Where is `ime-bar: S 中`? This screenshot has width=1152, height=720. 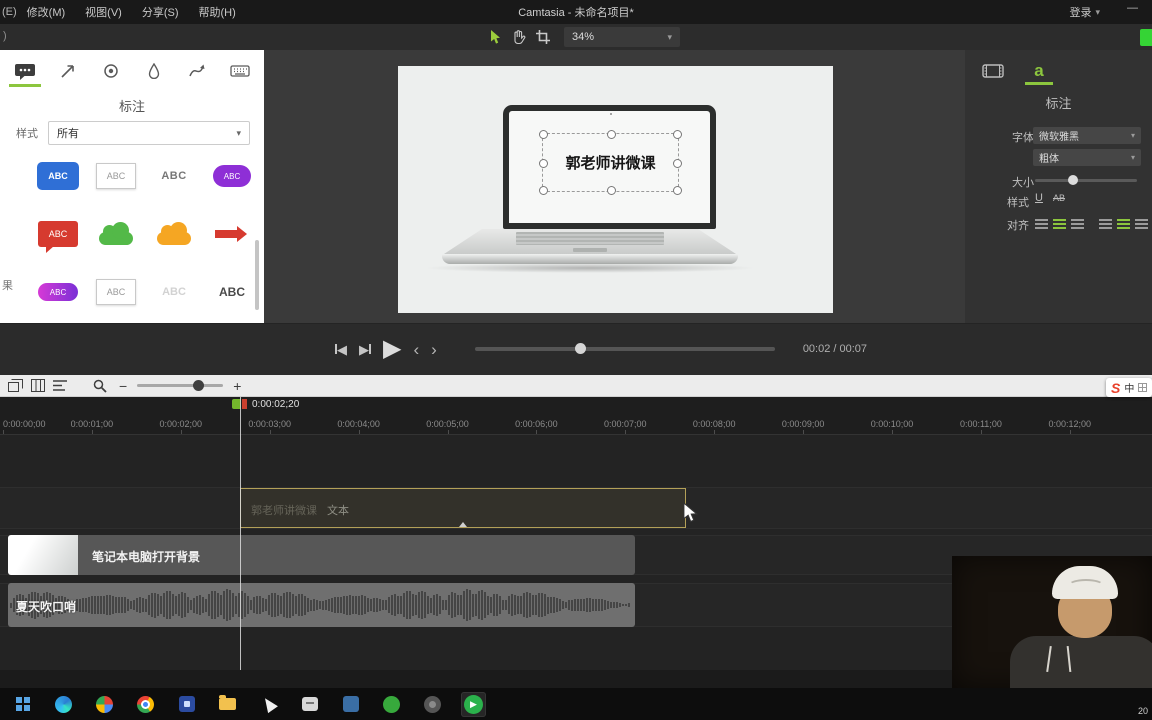
ime-bar: S 中 is located at coordinates (1129, 387).